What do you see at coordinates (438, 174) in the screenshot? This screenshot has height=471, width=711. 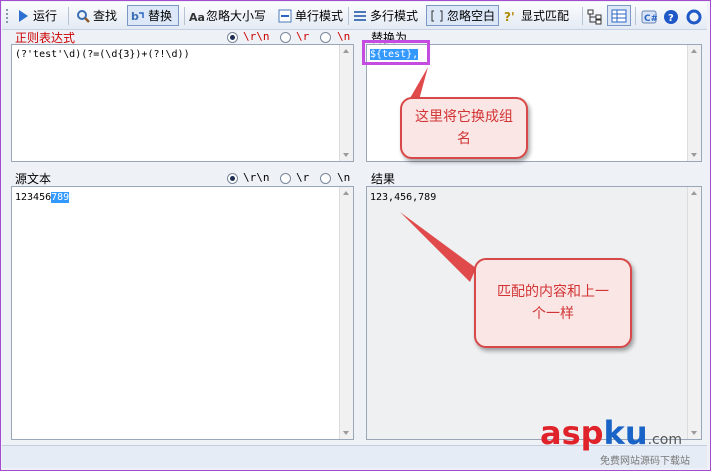 I see `annotation-arrows` at bounding box center [438, 174].